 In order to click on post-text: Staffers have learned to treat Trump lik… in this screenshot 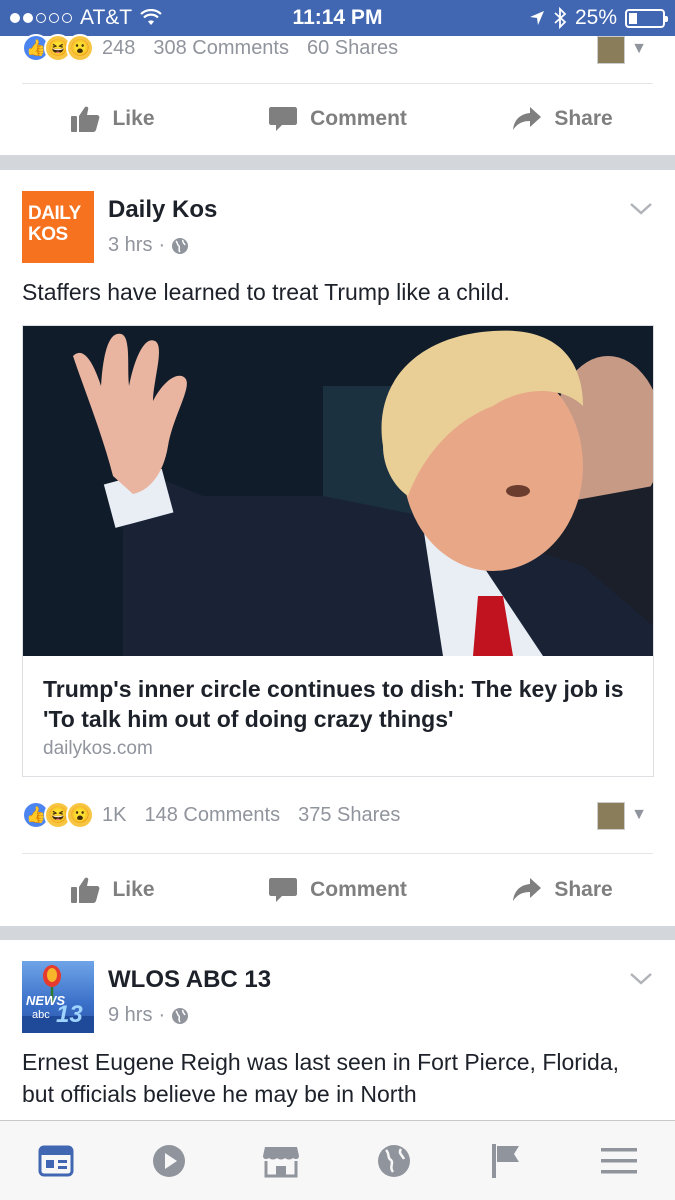, I will do `click(266, 292)`.